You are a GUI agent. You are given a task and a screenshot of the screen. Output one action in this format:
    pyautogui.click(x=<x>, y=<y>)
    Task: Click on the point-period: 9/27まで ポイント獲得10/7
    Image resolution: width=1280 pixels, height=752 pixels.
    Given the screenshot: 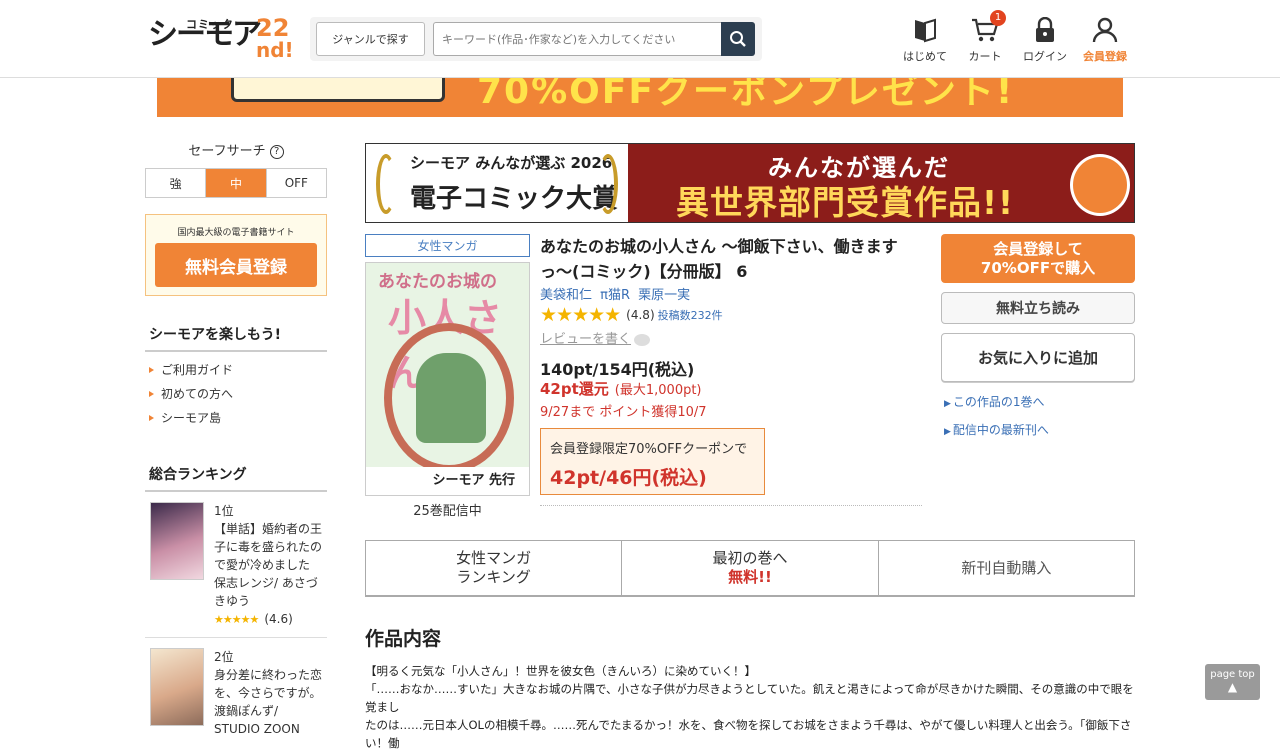 What is the action you would take?
    pyautogui.click(x=623, y=412)
    